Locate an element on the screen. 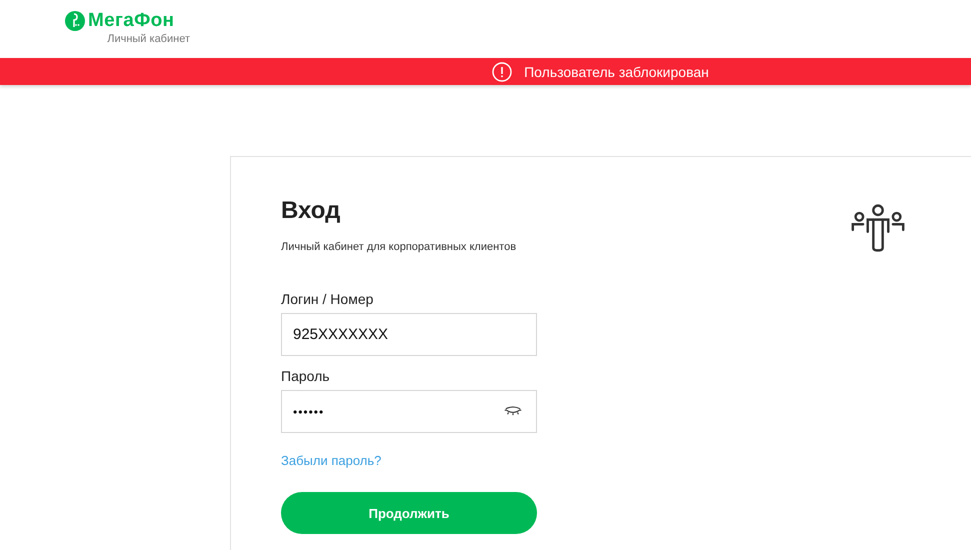  login-title: Вход is located at coordinates (311, 211).